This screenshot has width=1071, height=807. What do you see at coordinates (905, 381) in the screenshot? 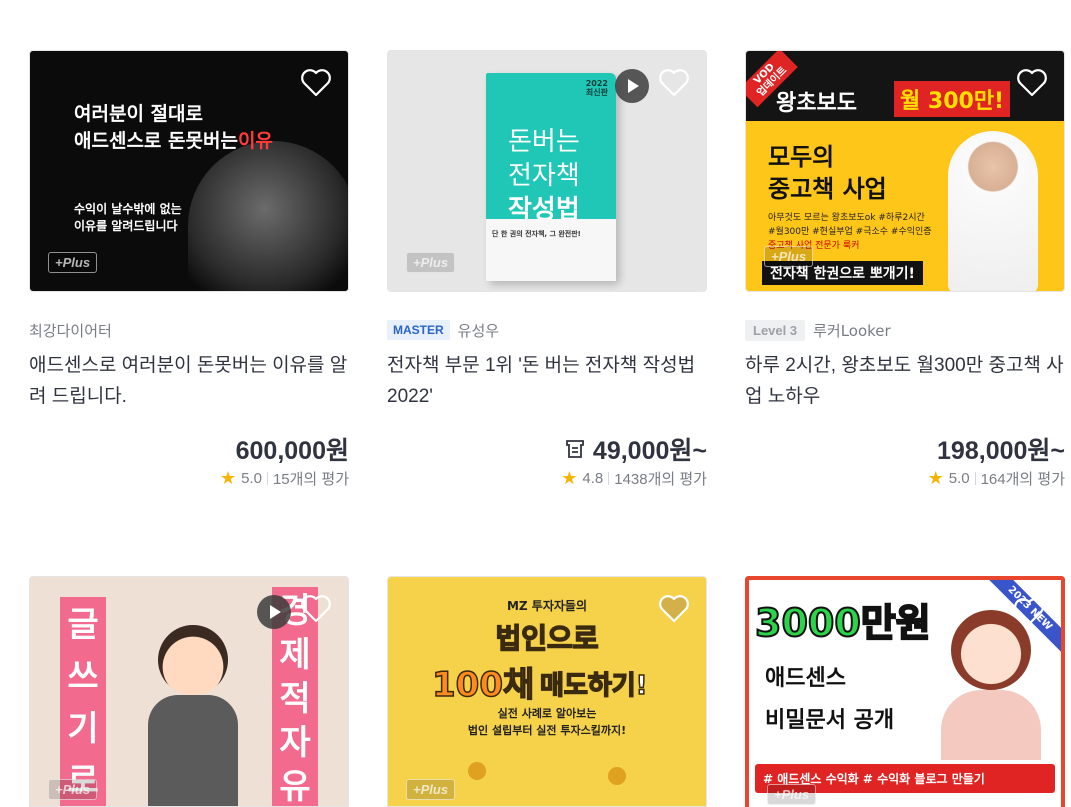
I see `product-title: 하루 2시간, 왕초보도 월300만 중고책 사업 노하우` at bounding box center [905, 381].